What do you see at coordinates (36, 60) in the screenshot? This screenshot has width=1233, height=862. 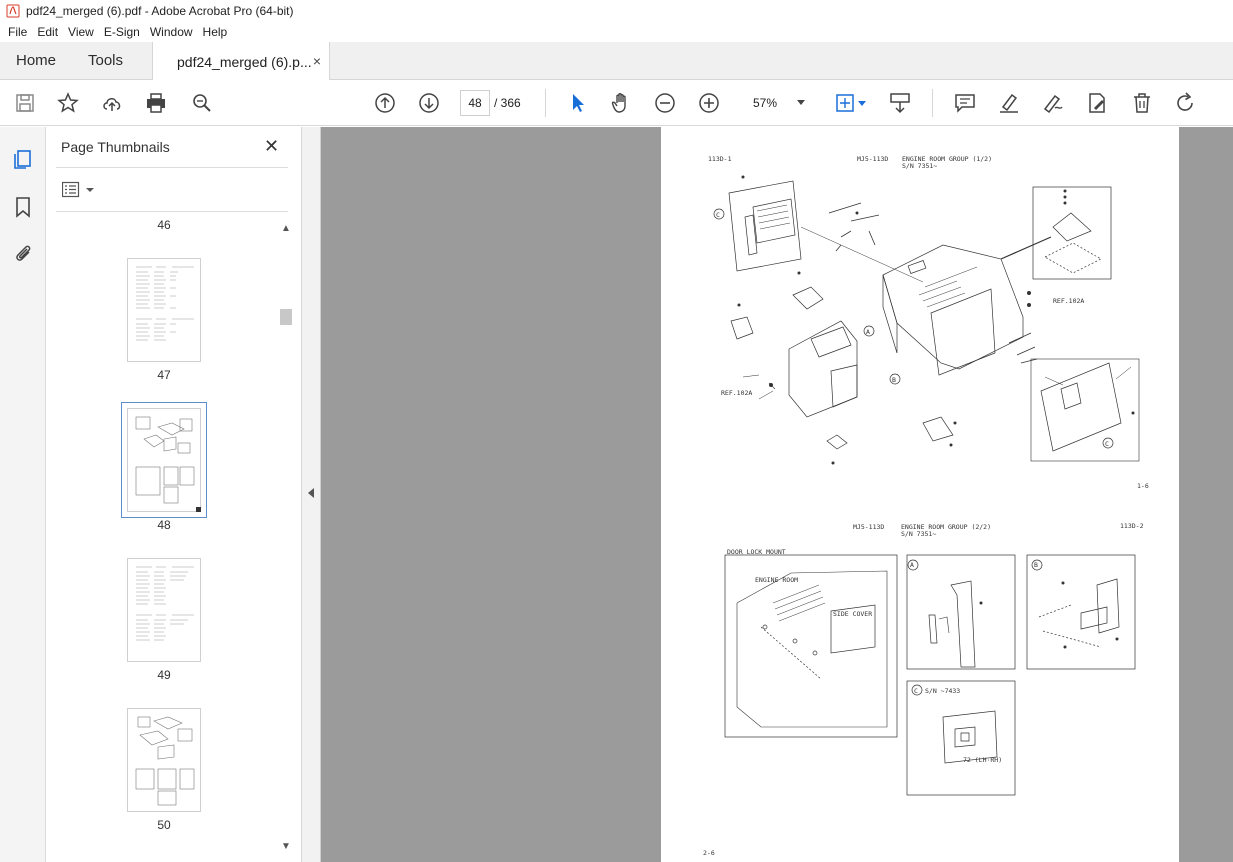 I see `tab-home: Home` at bounding box center [36, 60].